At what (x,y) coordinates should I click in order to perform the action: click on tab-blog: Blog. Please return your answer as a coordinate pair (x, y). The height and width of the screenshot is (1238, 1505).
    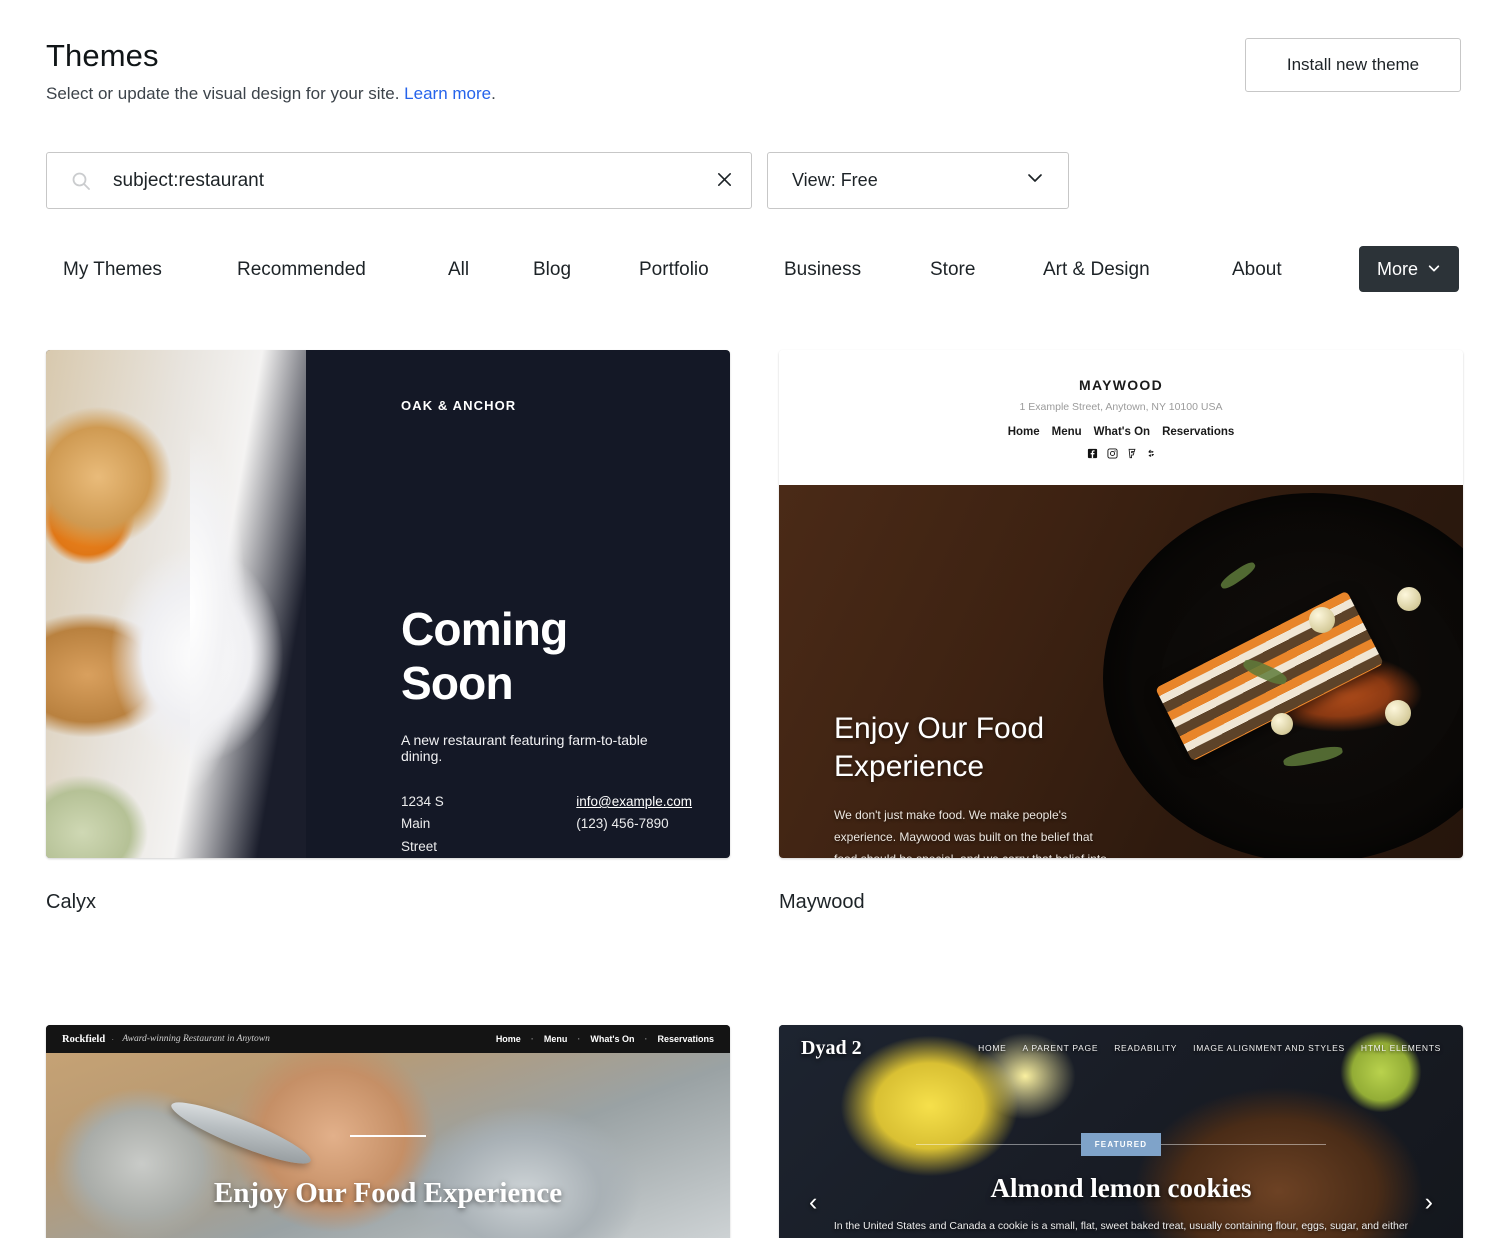
    Looking at the image, I should click on (552, 270).